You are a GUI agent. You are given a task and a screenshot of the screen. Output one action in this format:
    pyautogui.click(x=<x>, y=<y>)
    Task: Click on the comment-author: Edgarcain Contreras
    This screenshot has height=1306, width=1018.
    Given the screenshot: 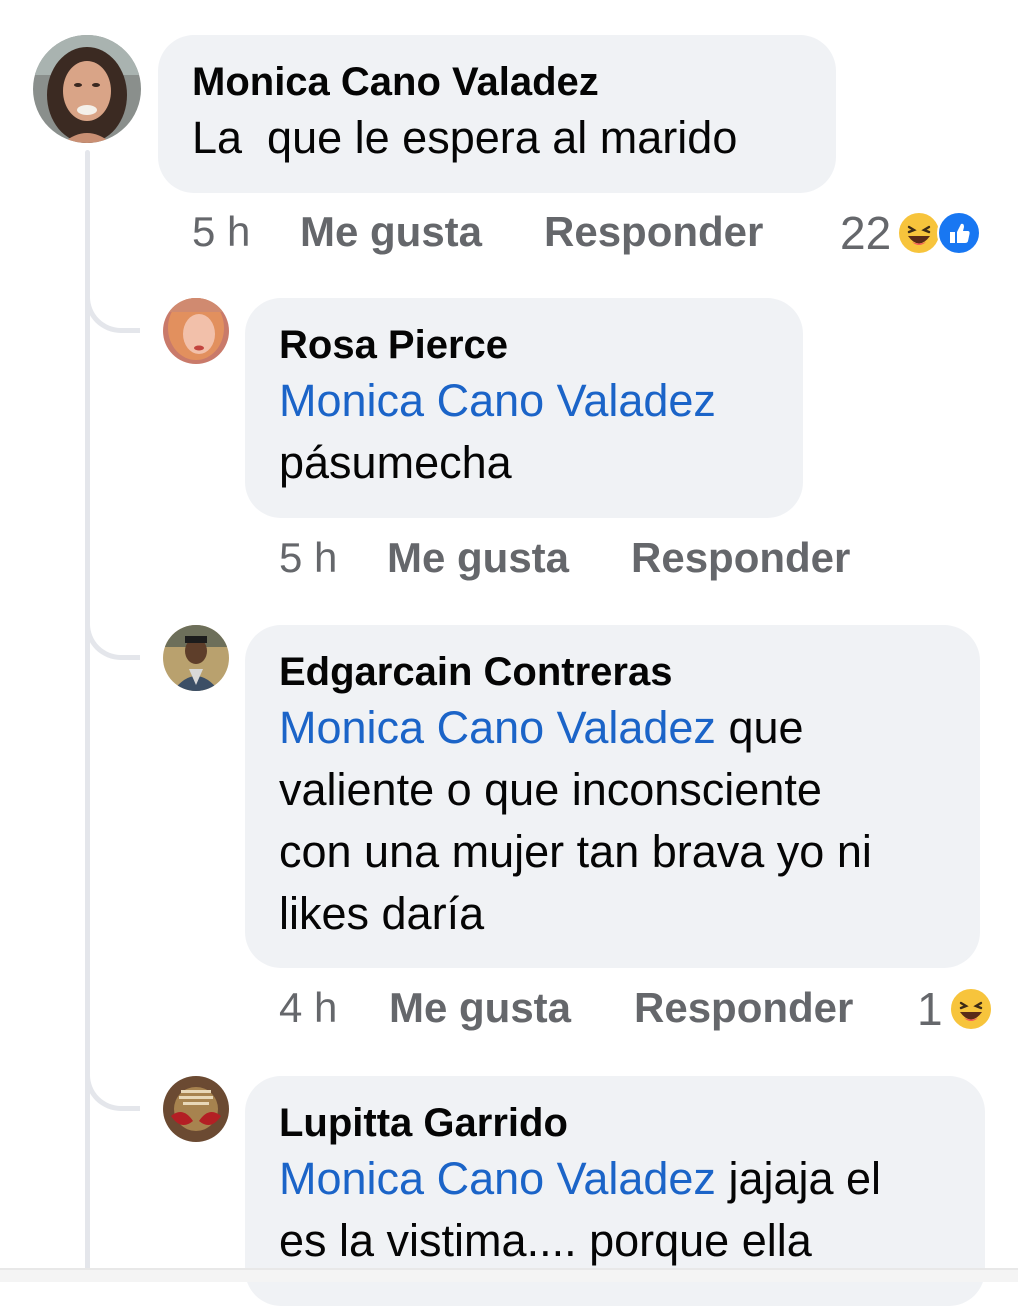 What is the action you would take?
    pyautogui.click(x=612, y=672)
    